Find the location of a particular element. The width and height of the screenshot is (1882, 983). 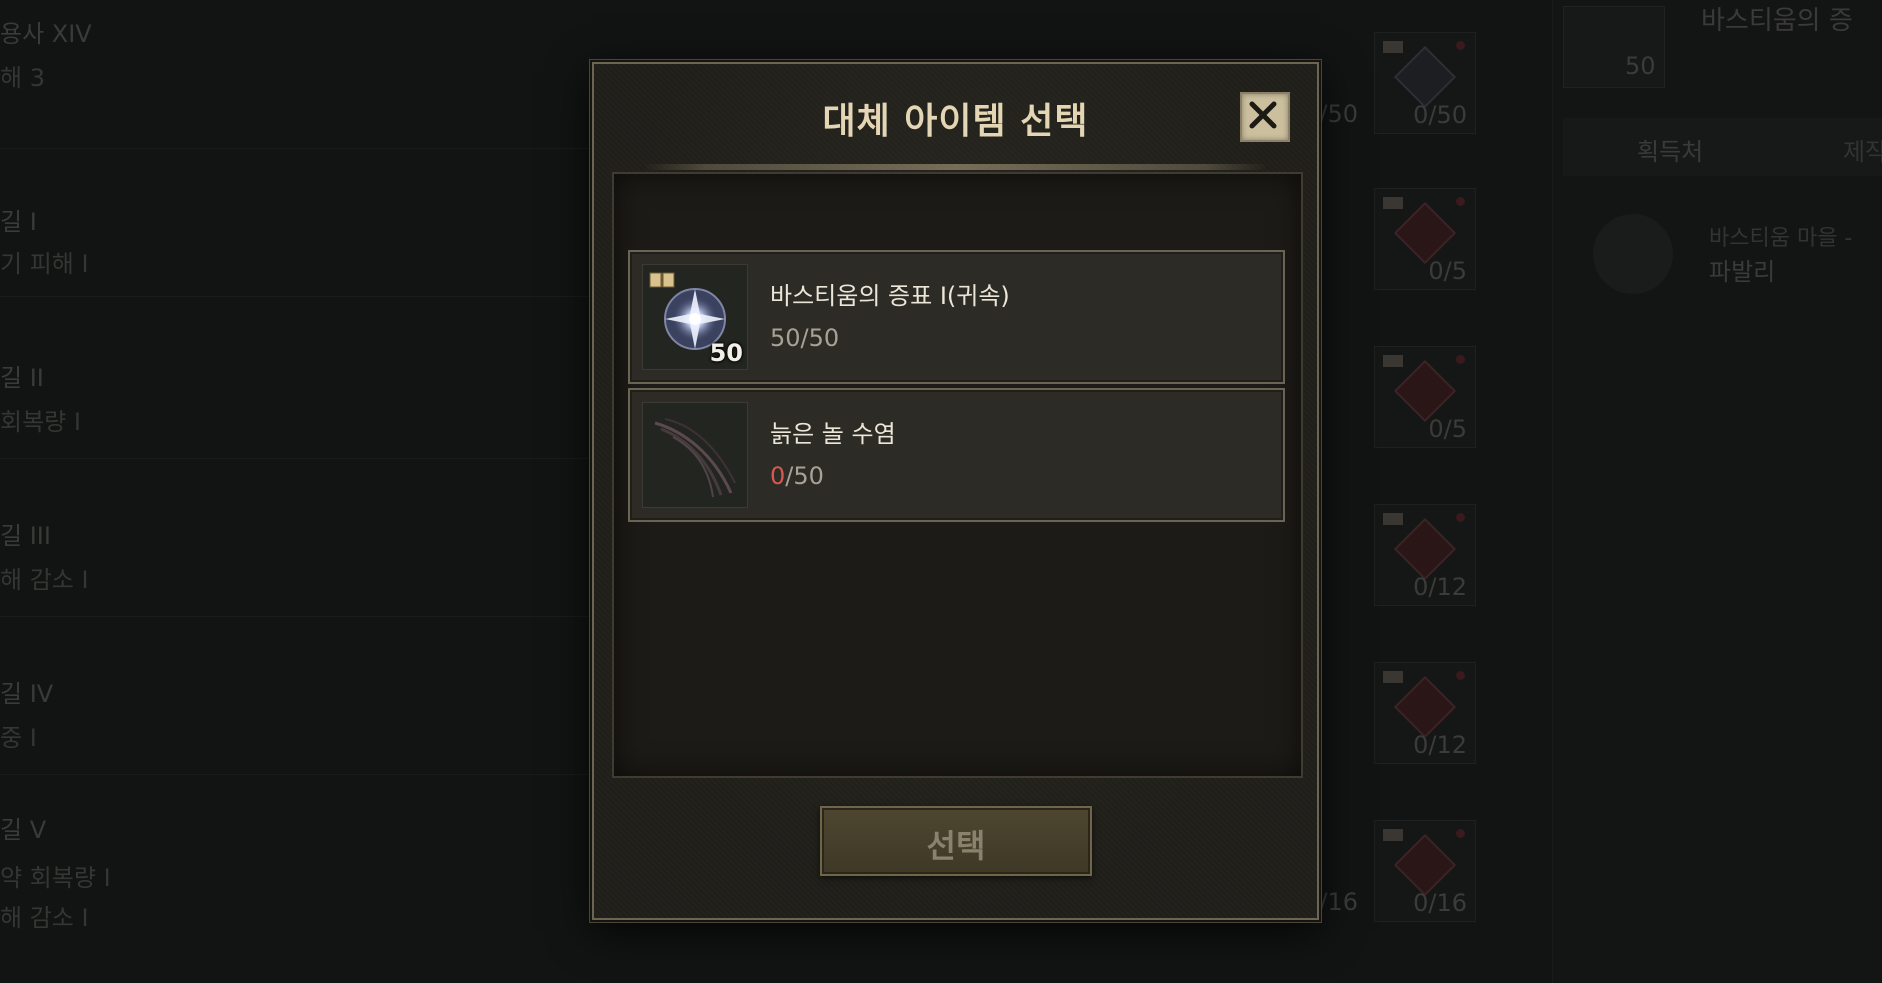

bg-detail-tabs: 획득처 제작 is located at coordinates (1722, 147).